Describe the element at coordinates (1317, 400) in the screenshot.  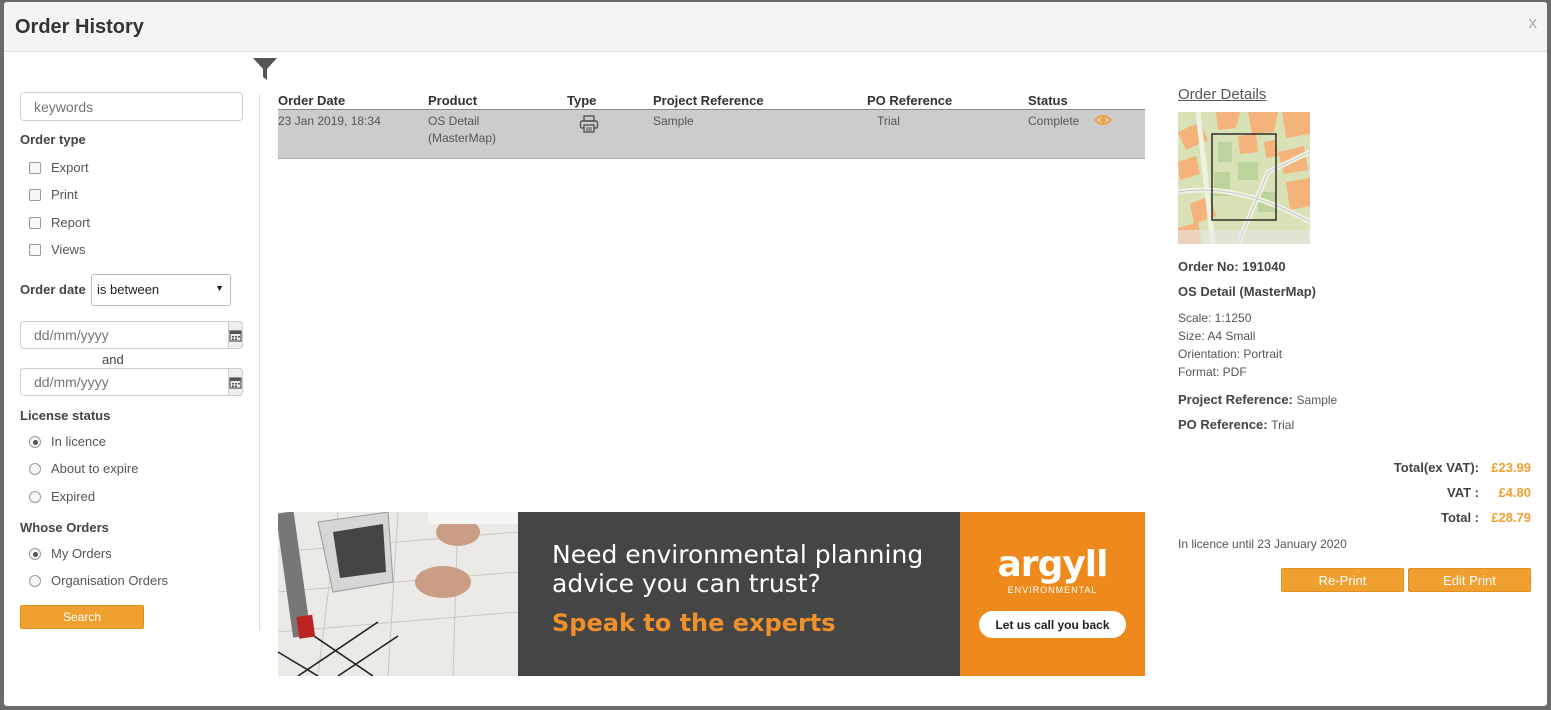
I see `project-reference-value: Sample` at that location.